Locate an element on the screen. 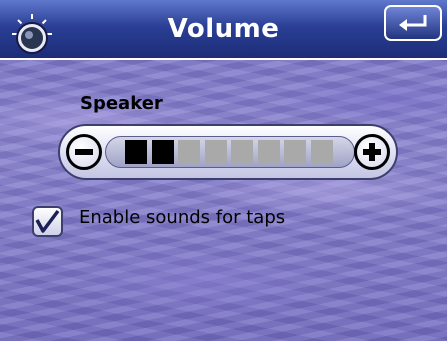 The width and height of the screenshot is (447, 341). enable-tap-sounds-checkbox is located at coordinates (47, 221).